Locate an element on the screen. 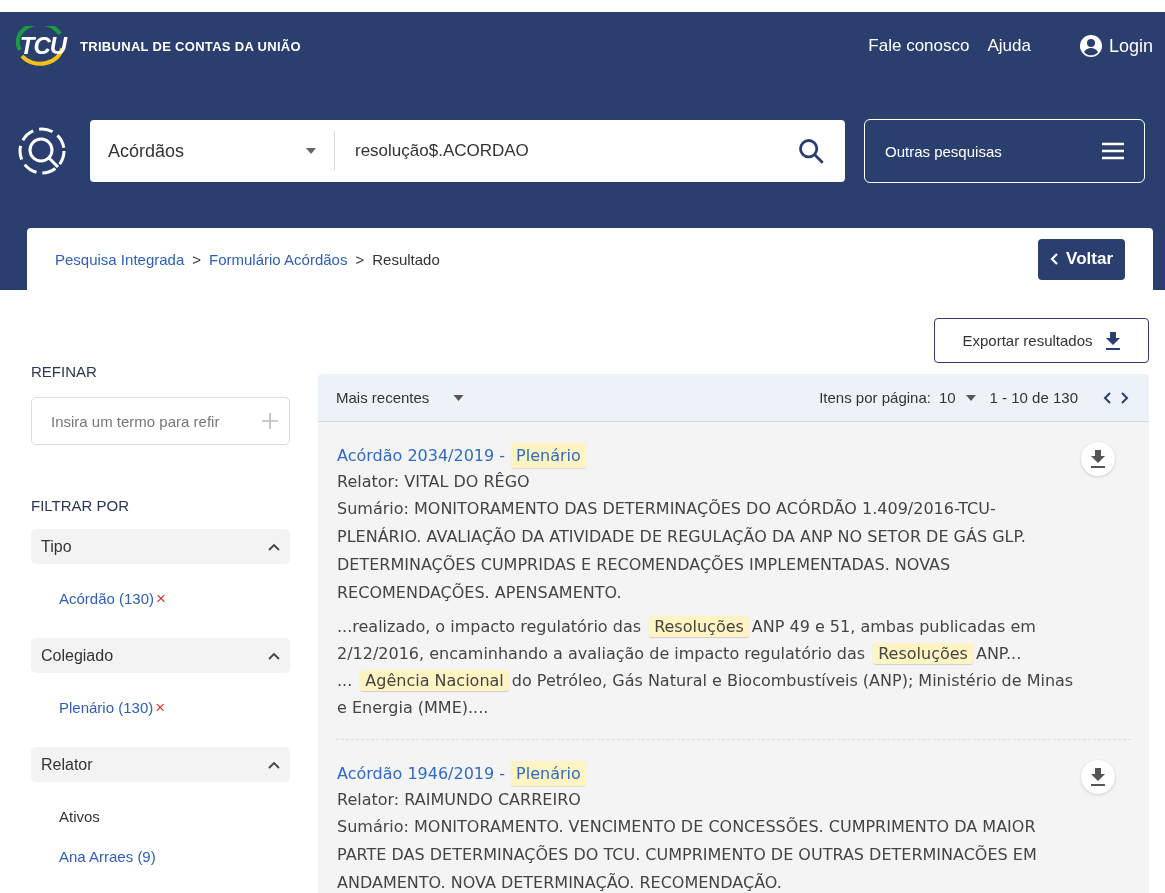 The image size is (1165, 893). header-link: Fale conosco is located at coordinates (919, 46).